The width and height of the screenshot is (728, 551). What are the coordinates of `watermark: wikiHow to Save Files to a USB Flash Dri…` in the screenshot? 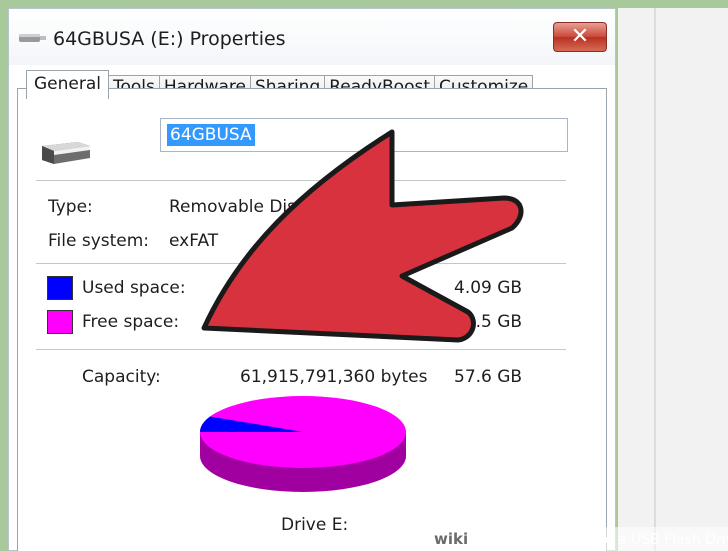 It's located at (578, 539).